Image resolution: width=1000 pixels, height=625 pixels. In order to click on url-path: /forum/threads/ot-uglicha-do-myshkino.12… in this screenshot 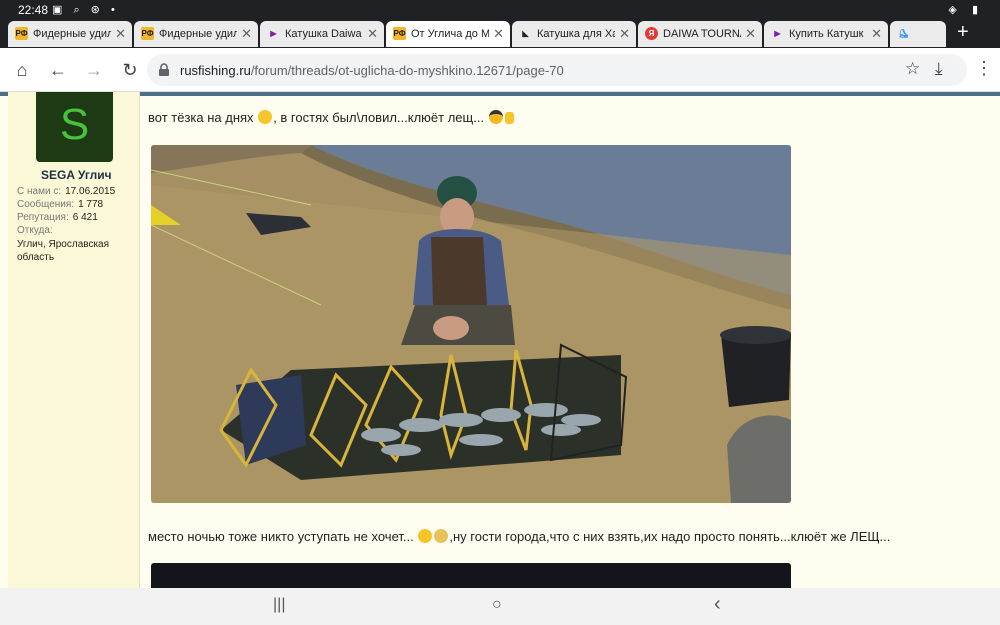, I will do `click(407, 70)`.